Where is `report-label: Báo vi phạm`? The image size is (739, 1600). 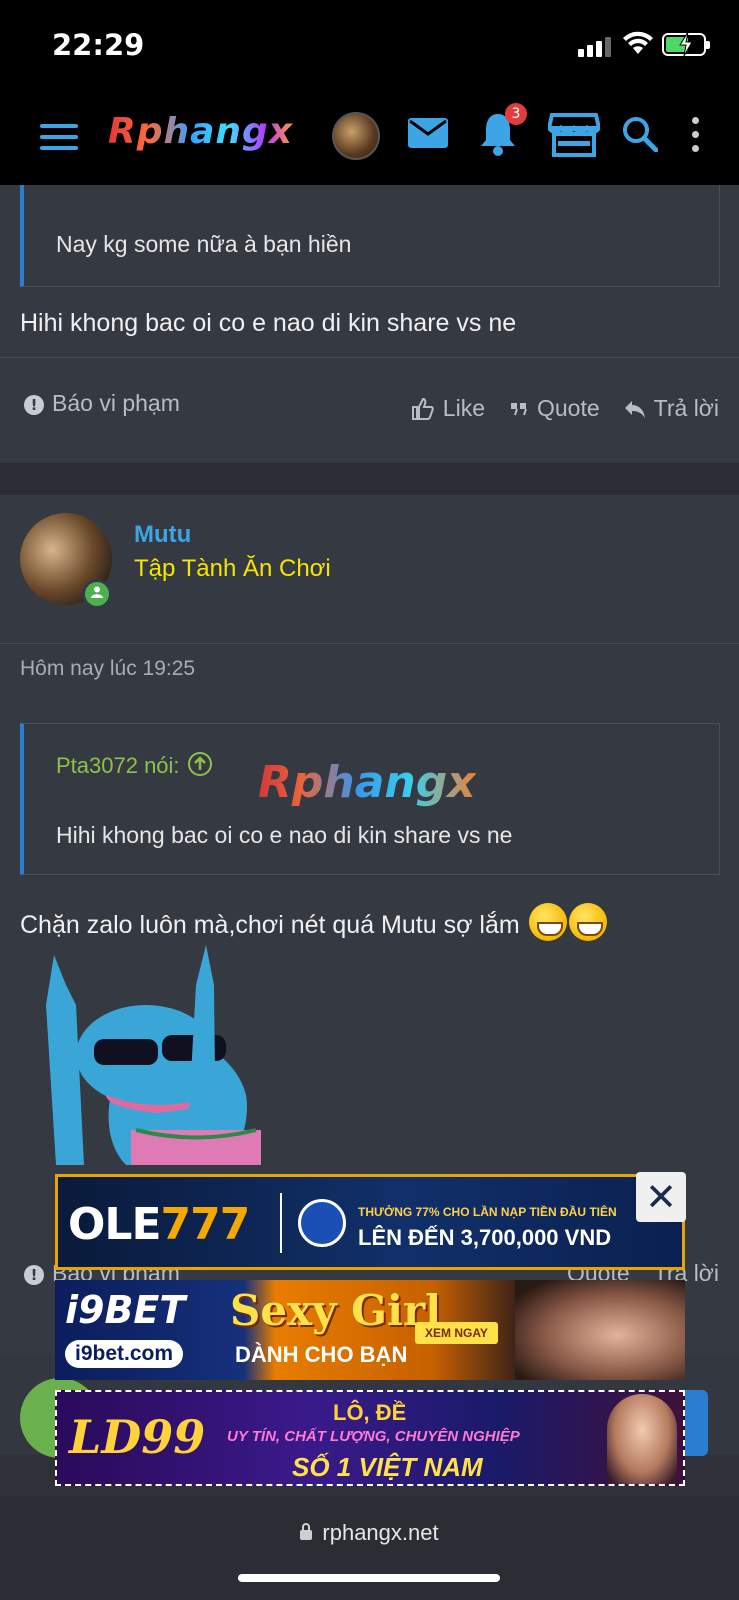 report-label: Báo vi phạm is located at coordinates (116, 403).